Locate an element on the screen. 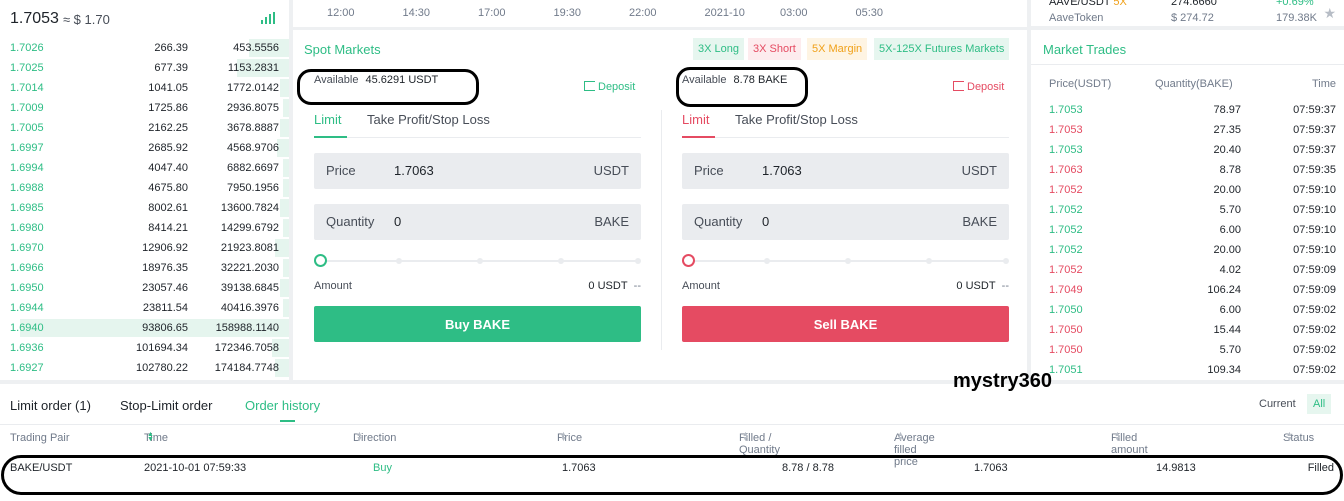 Image resolution: width=1344 pixels, height=501 pixels. trade-price: 1.7050 is located at coordinates (1066, 310).